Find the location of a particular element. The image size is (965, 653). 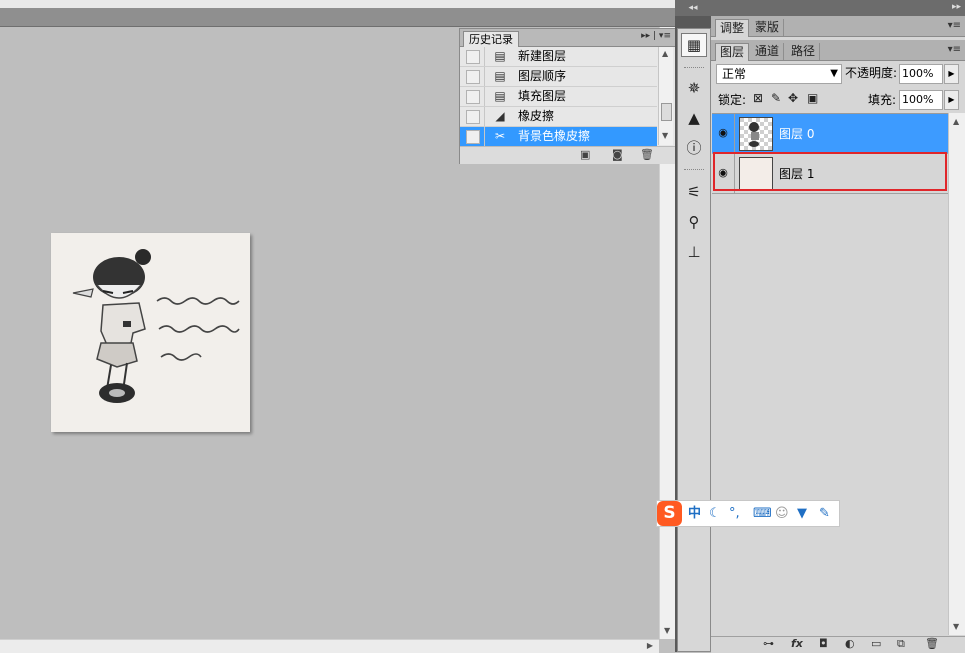

scroll-thumb is located at coordinates (666, 112).